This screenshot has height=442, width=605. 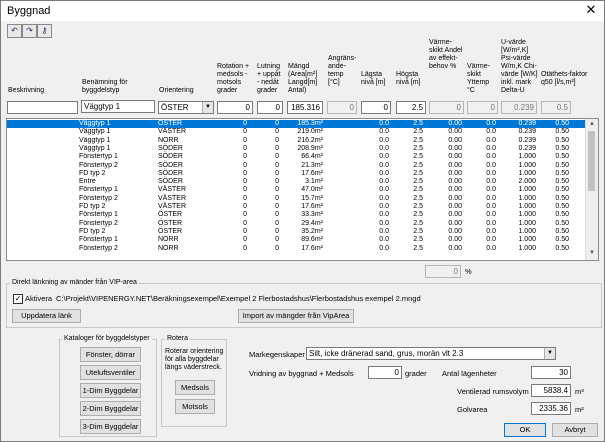 I want to click on key-icon: ⚷, so click(x=44, y=31).